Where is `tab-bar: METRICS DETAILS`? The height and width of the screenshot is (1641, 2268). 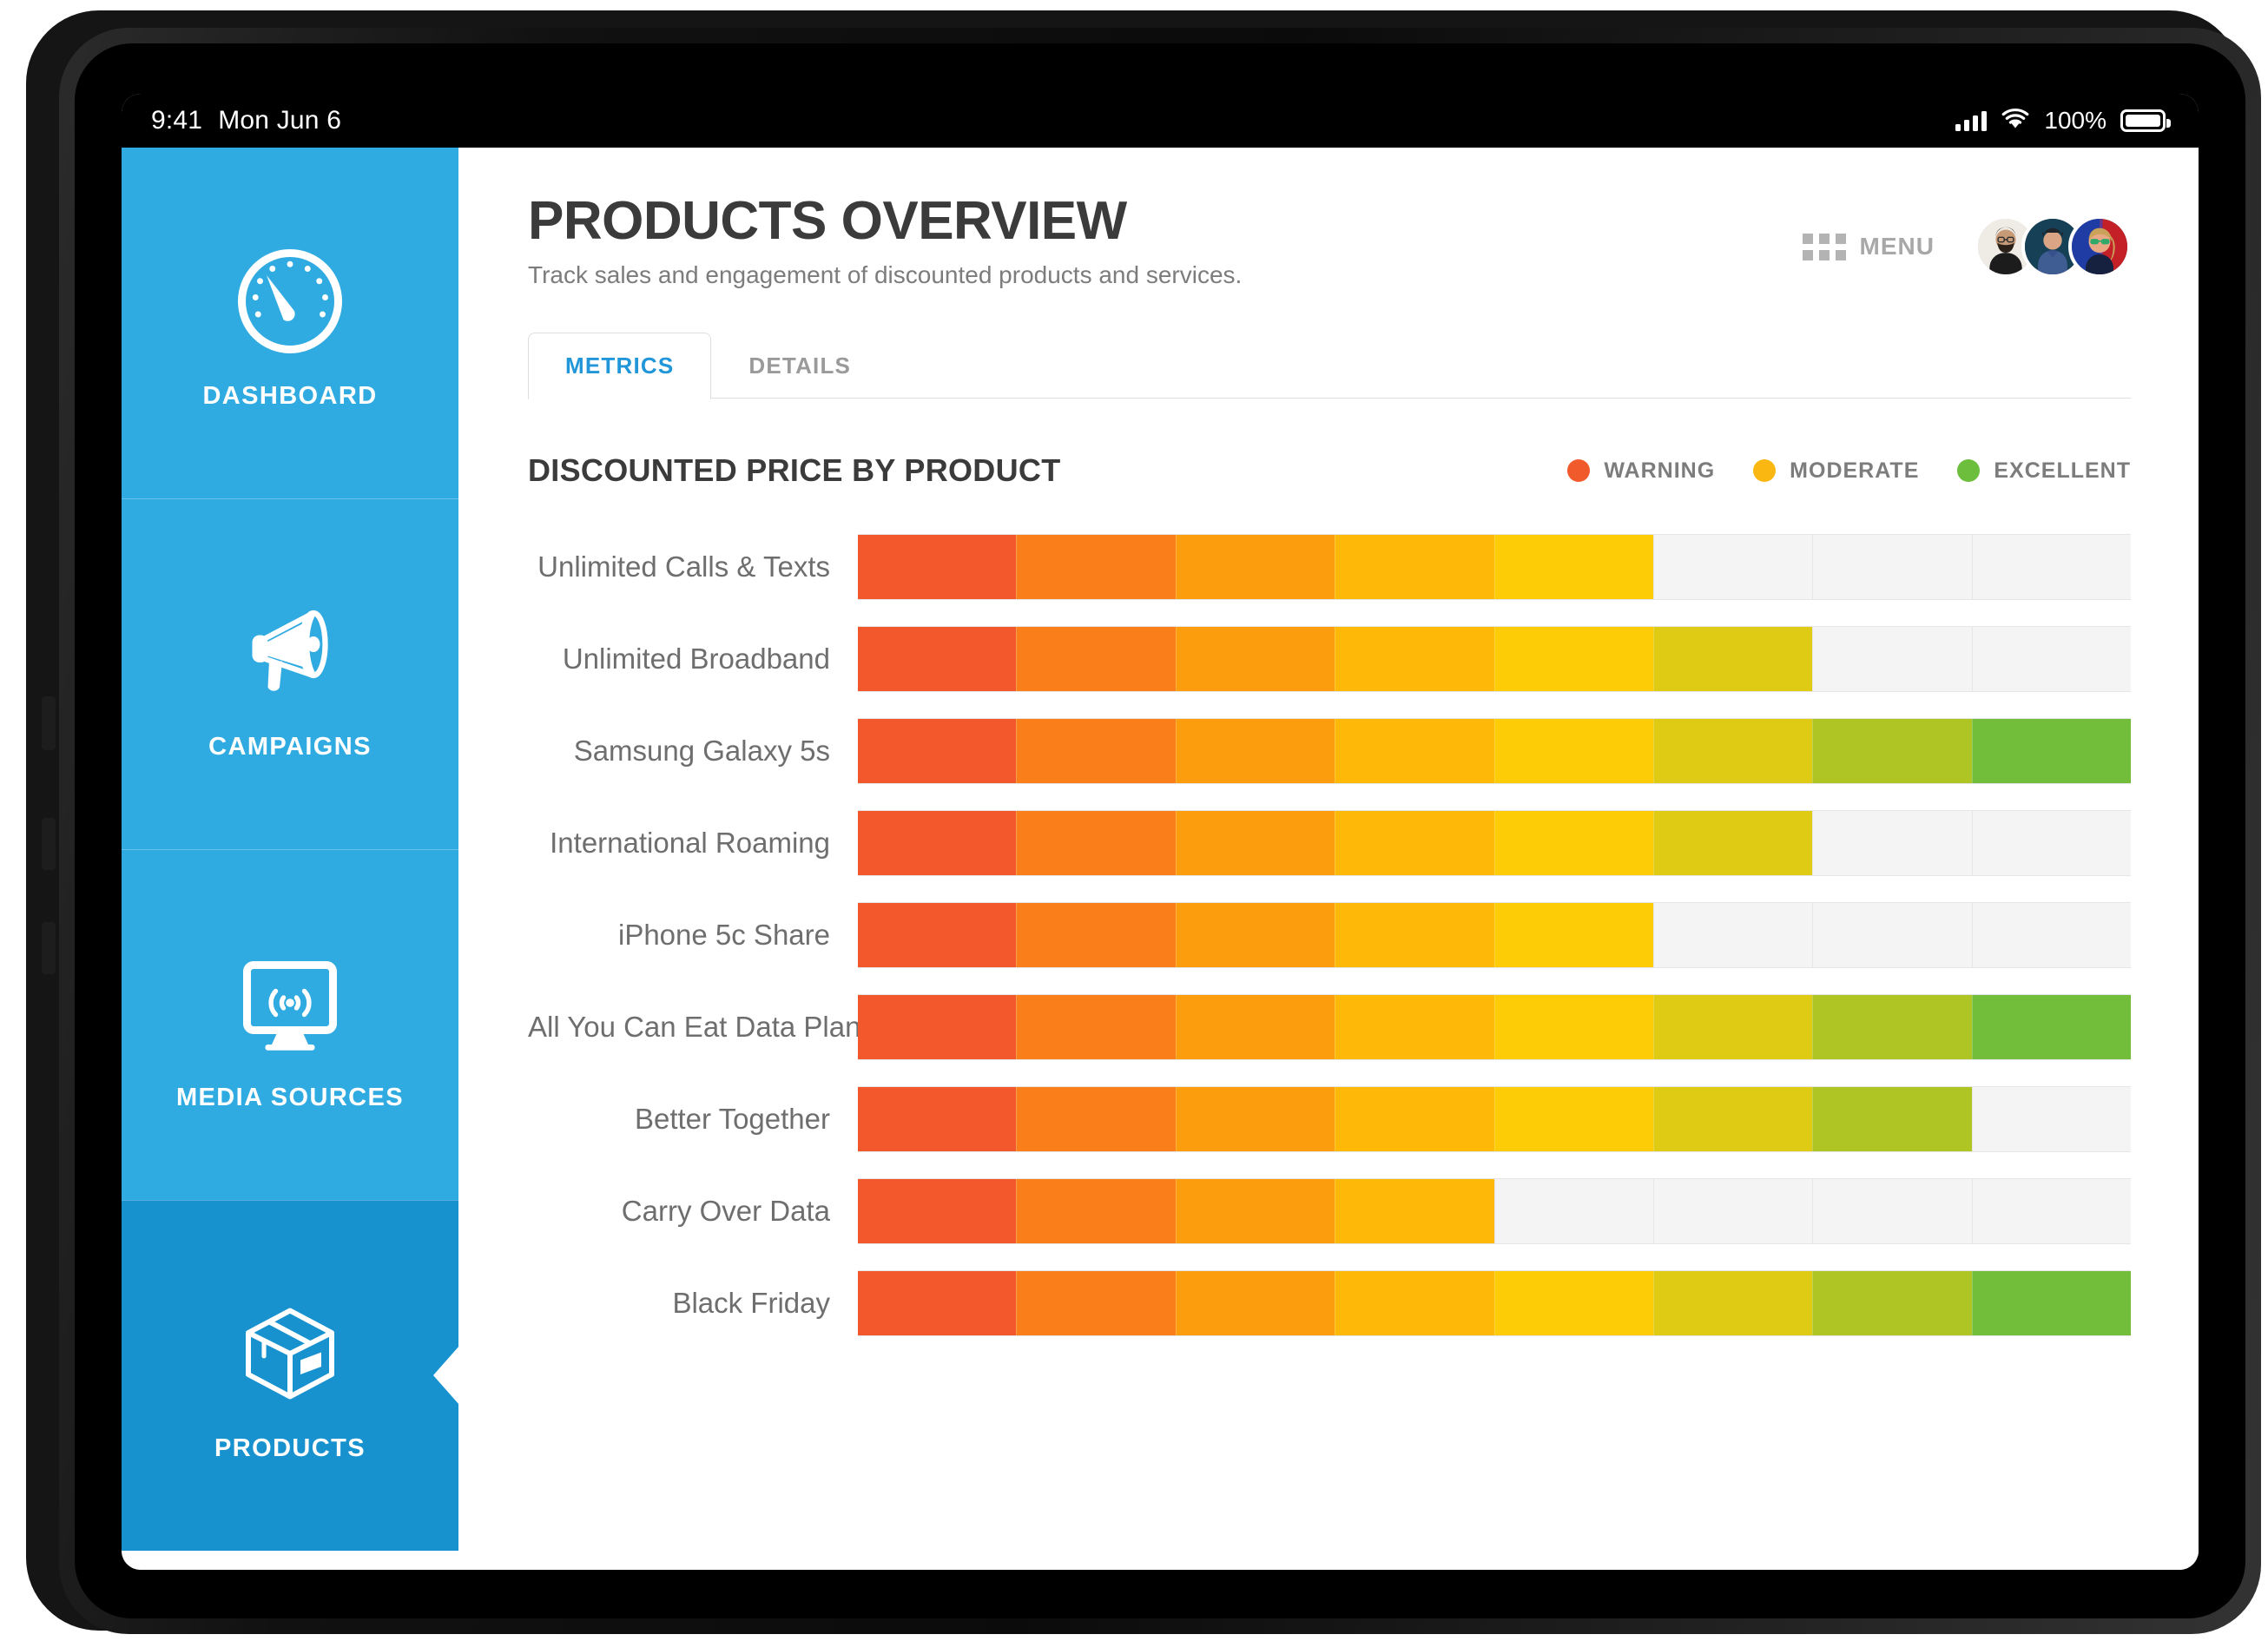
tab-bar: METRICS DETAILS is located at coordinates (1330, 366).